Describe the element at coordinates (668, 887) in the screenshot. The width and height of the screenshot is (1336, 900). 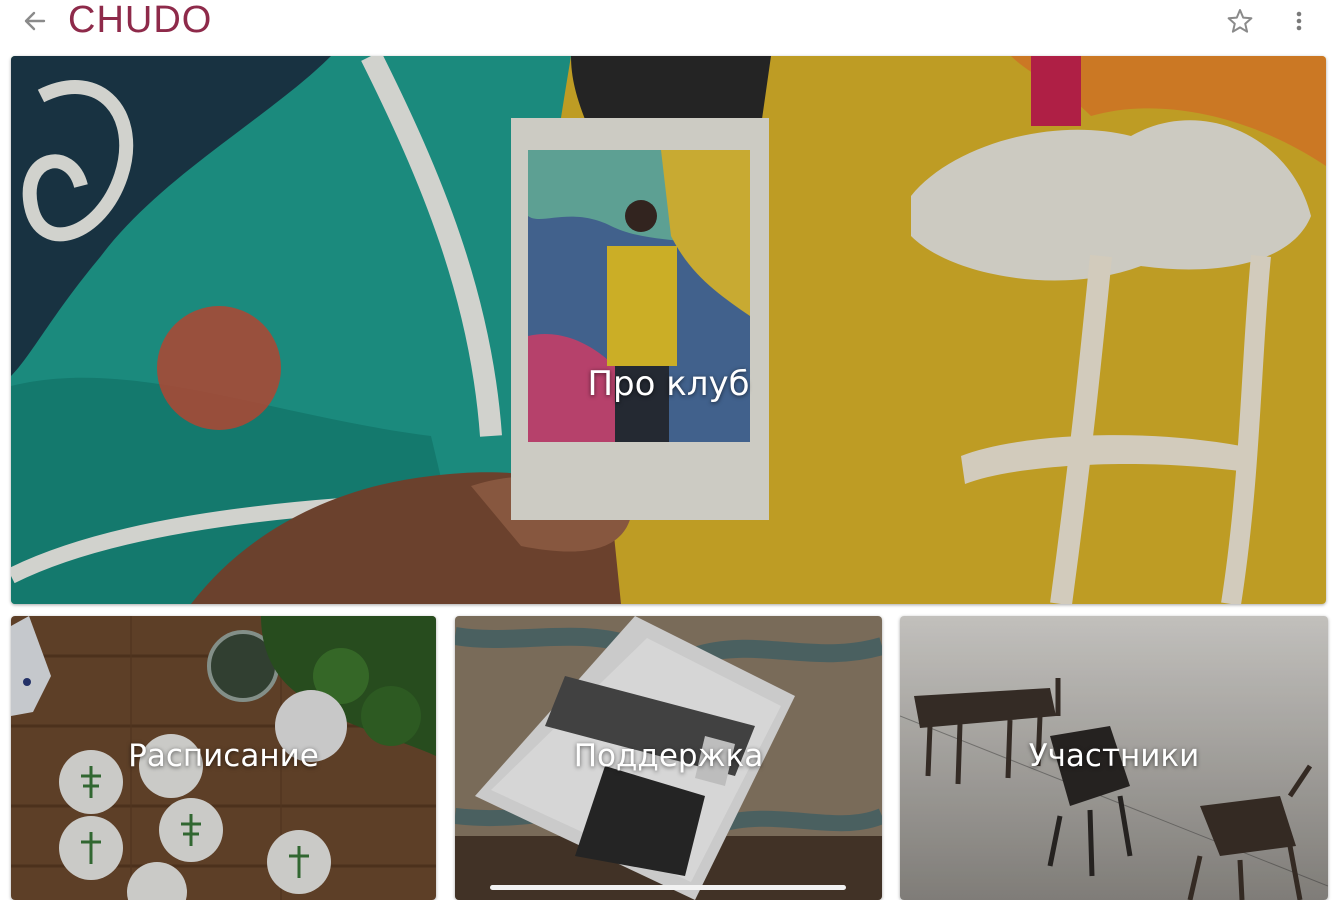
I see `home-indicator` at that location.